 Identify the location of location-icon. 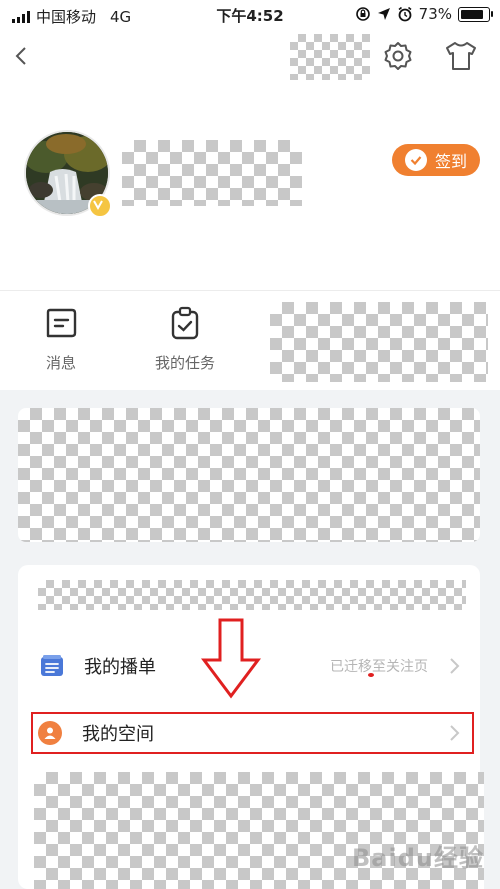
(383, 14).